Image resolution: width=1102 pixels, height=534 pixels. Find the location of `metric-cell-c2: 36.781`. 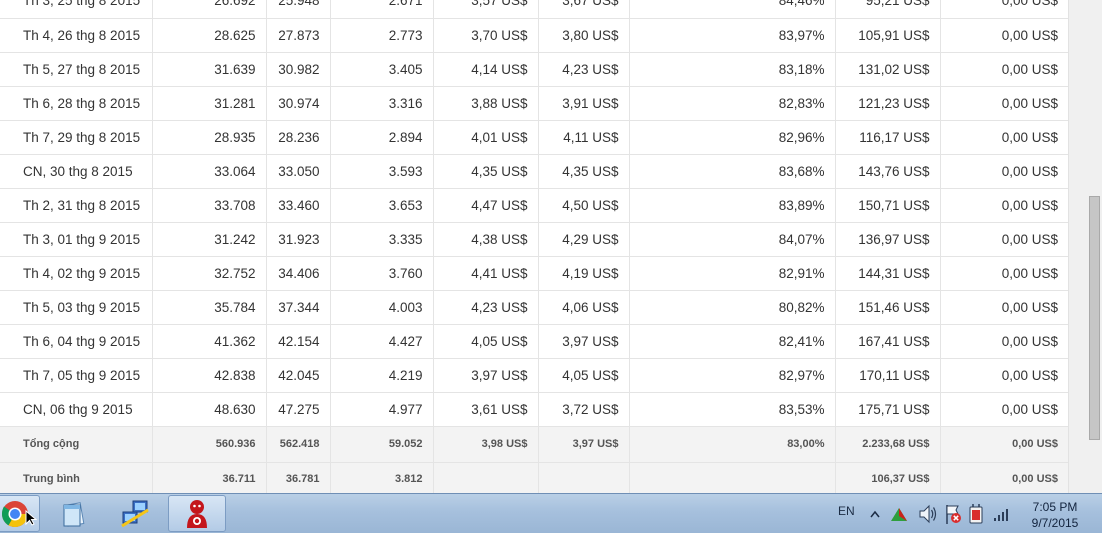

metric-cell-c2: 36.781 is located at coordinates (298, 477).